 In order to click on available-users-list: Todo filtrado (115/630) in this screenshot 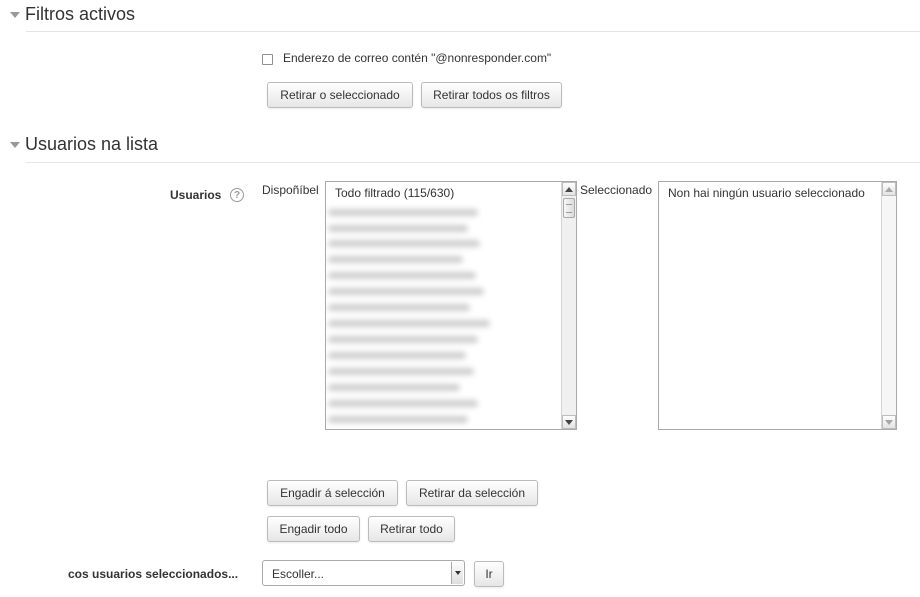, I will do `click(451, 305)`.